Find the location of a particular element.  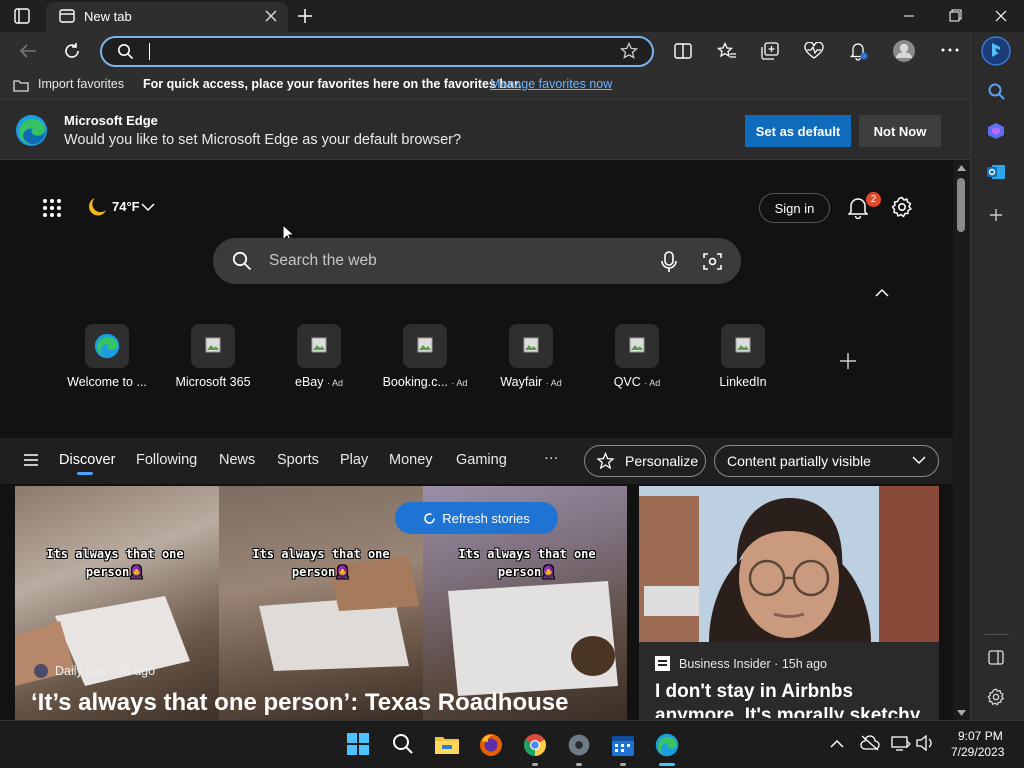

moon-weather-icon is located at coordinates (97, 207).